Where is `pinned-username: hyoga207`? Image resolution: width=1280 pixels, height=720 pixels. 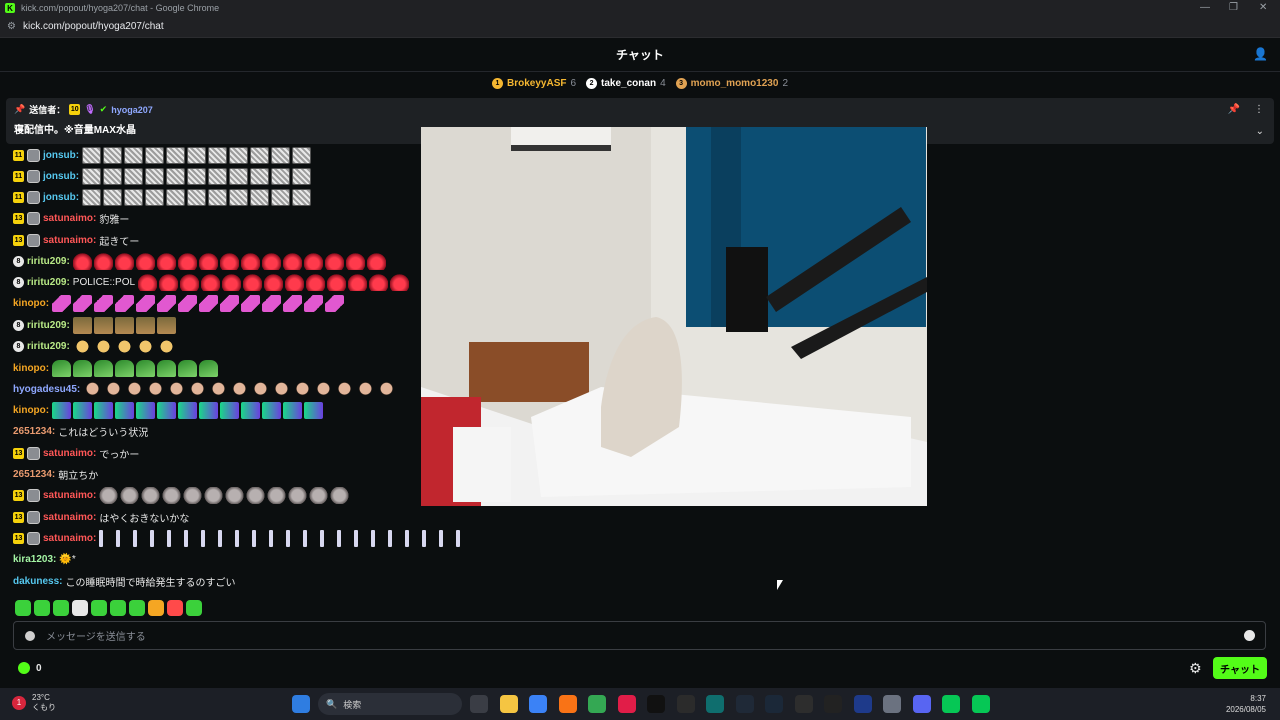 pinned-username: hyoga207 is located at coordinates (132, 110).